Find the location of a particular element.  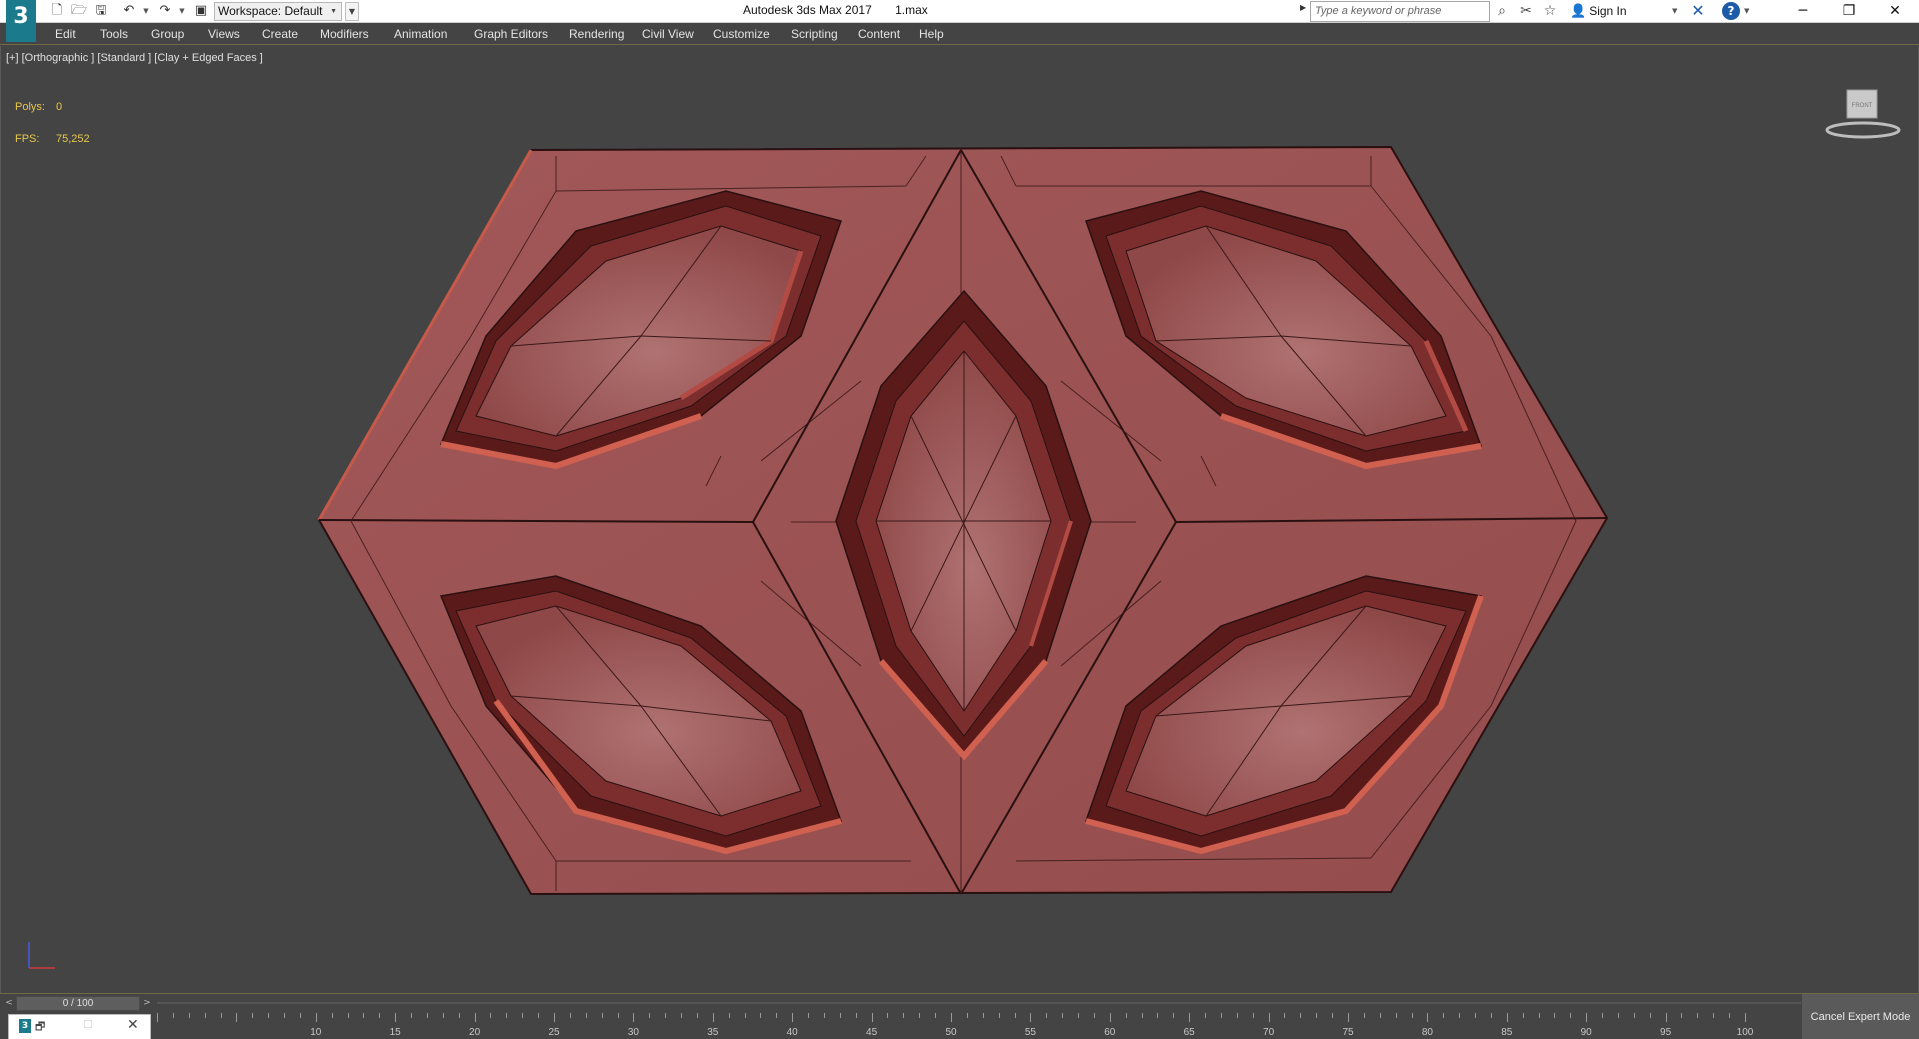

time-slider-next-button: > is located at coordinates (147, 1003).